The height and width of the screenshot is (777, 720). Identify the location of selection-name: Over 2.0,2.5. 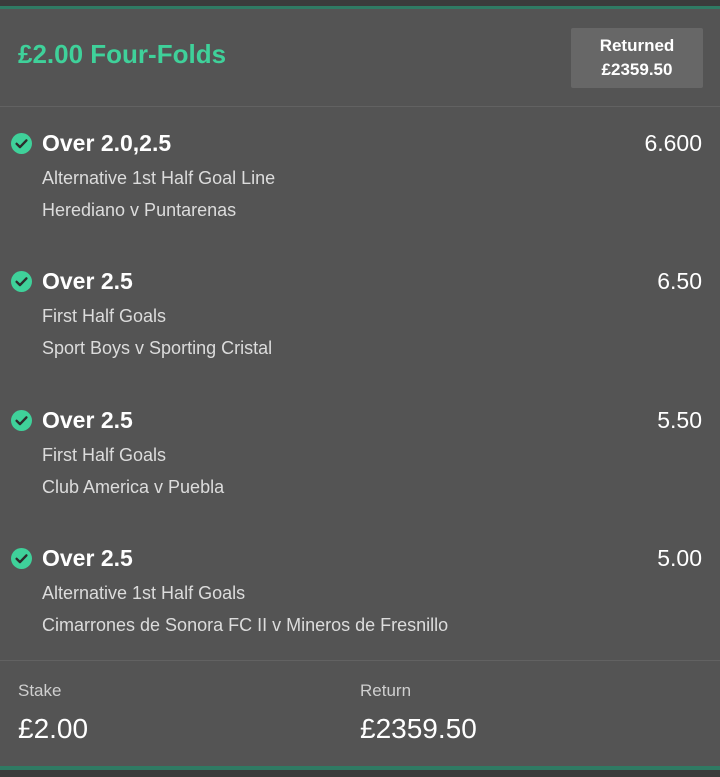
(107, 143).